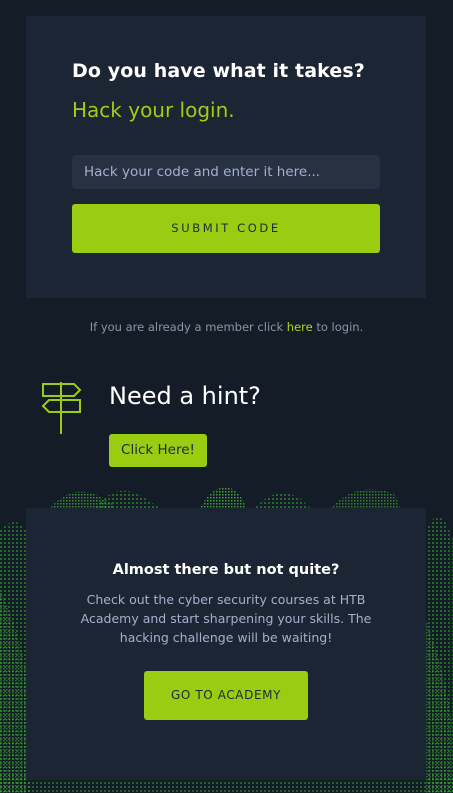  What do you see at coordinates (158, 450) in the screenshot?
I see `hint-click-button: Click Here!` at bounding box center [158, 450].